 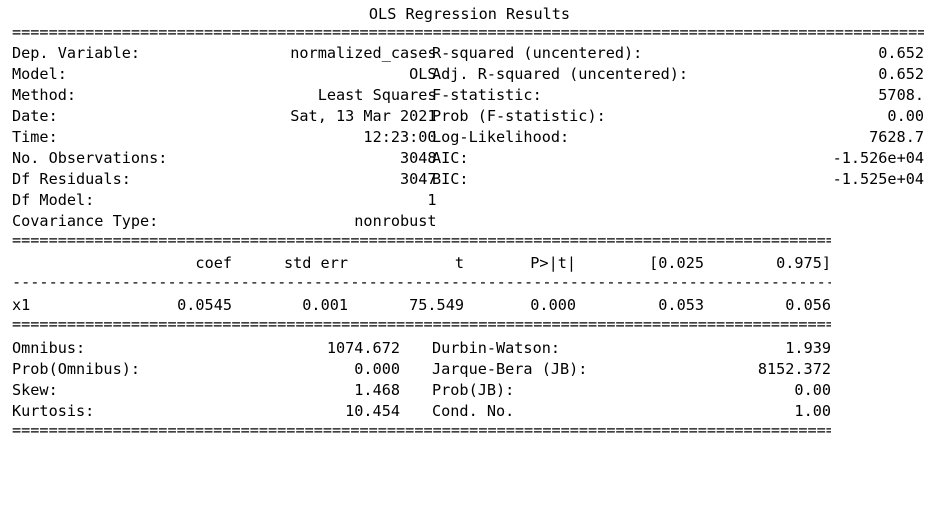 What do you see at coordinates (213, 263) in the screenshot?
I see `column-header-coef: coef` at bounding box center [213, 263].